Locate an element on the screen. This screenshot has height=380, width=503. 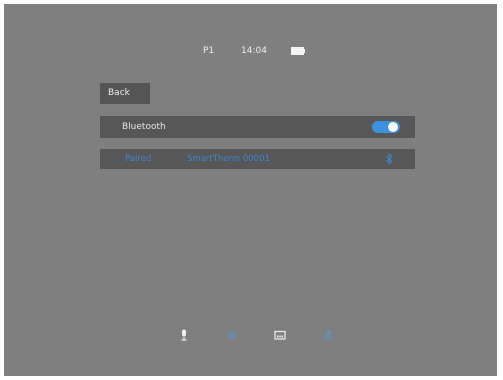
battery-icon is located at coordinates (298, 51).